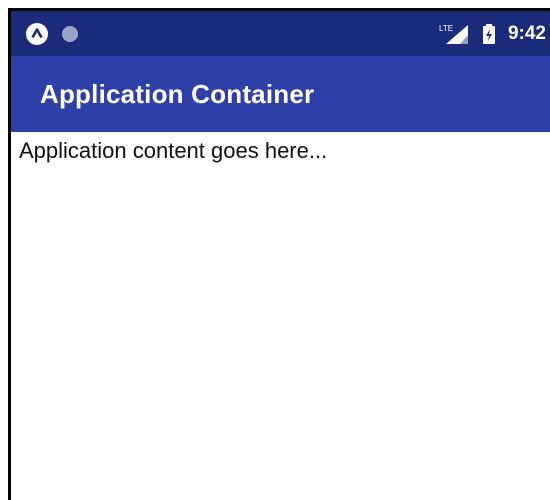 This screenshot has width=550, height=500. Describe the element at coordinates (37, 33) in the screenshot. I see `app-notification-icon` at that location.